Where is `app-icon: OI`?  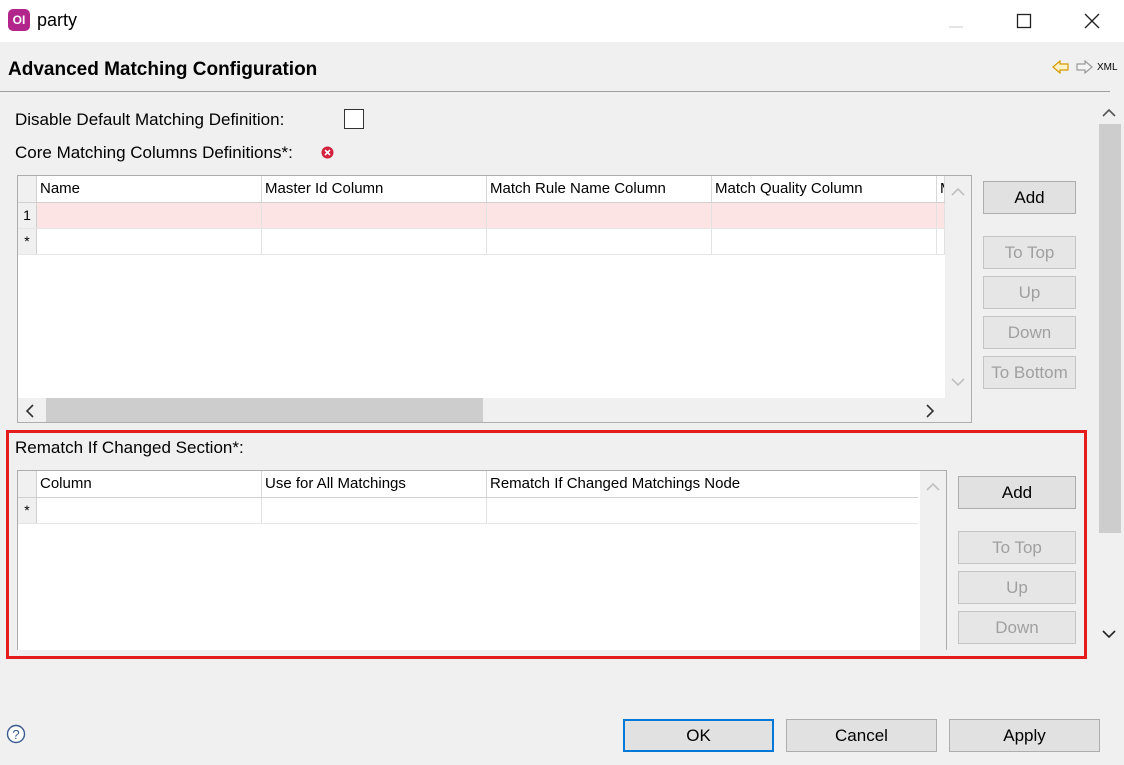
app-icon: OI is located at coordinates (19, 20).